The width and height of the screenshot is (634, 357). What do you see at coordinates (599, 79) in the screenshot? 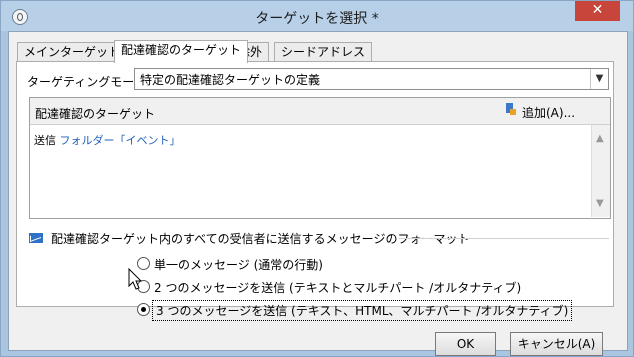
I see `chevron-down-icon: ▼` at bounding box center [599, 79].